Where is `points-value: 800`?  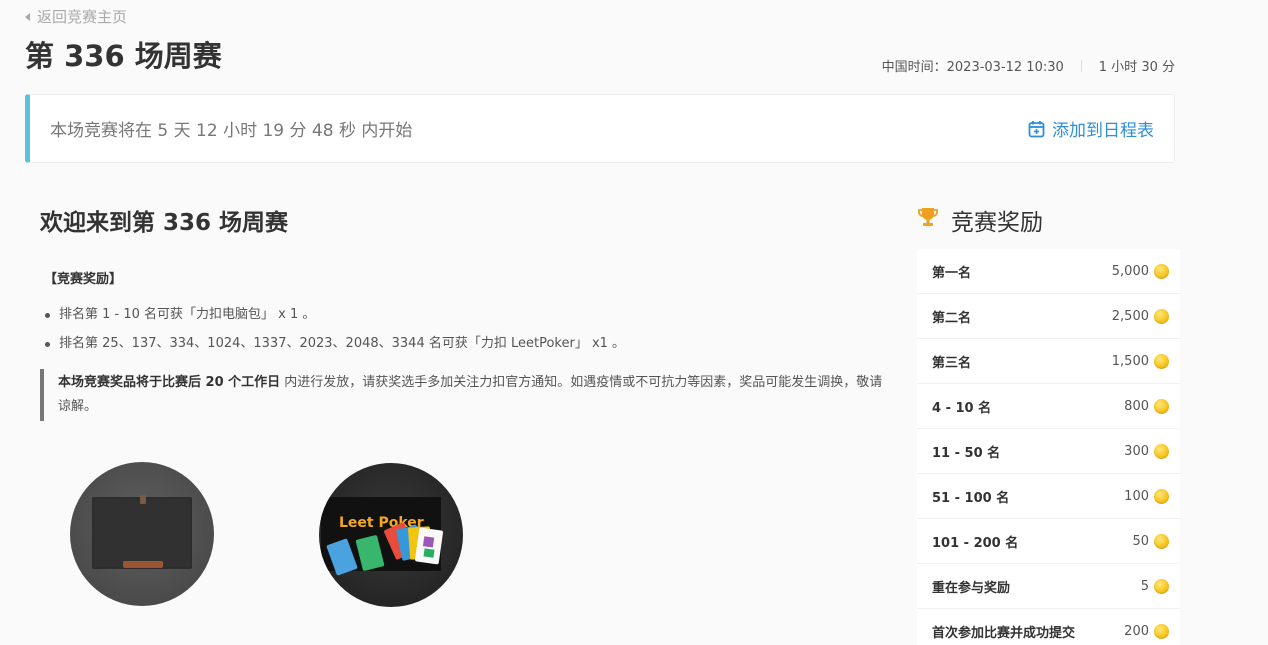 points-value: 800 is located at coordinates (1136, 406).